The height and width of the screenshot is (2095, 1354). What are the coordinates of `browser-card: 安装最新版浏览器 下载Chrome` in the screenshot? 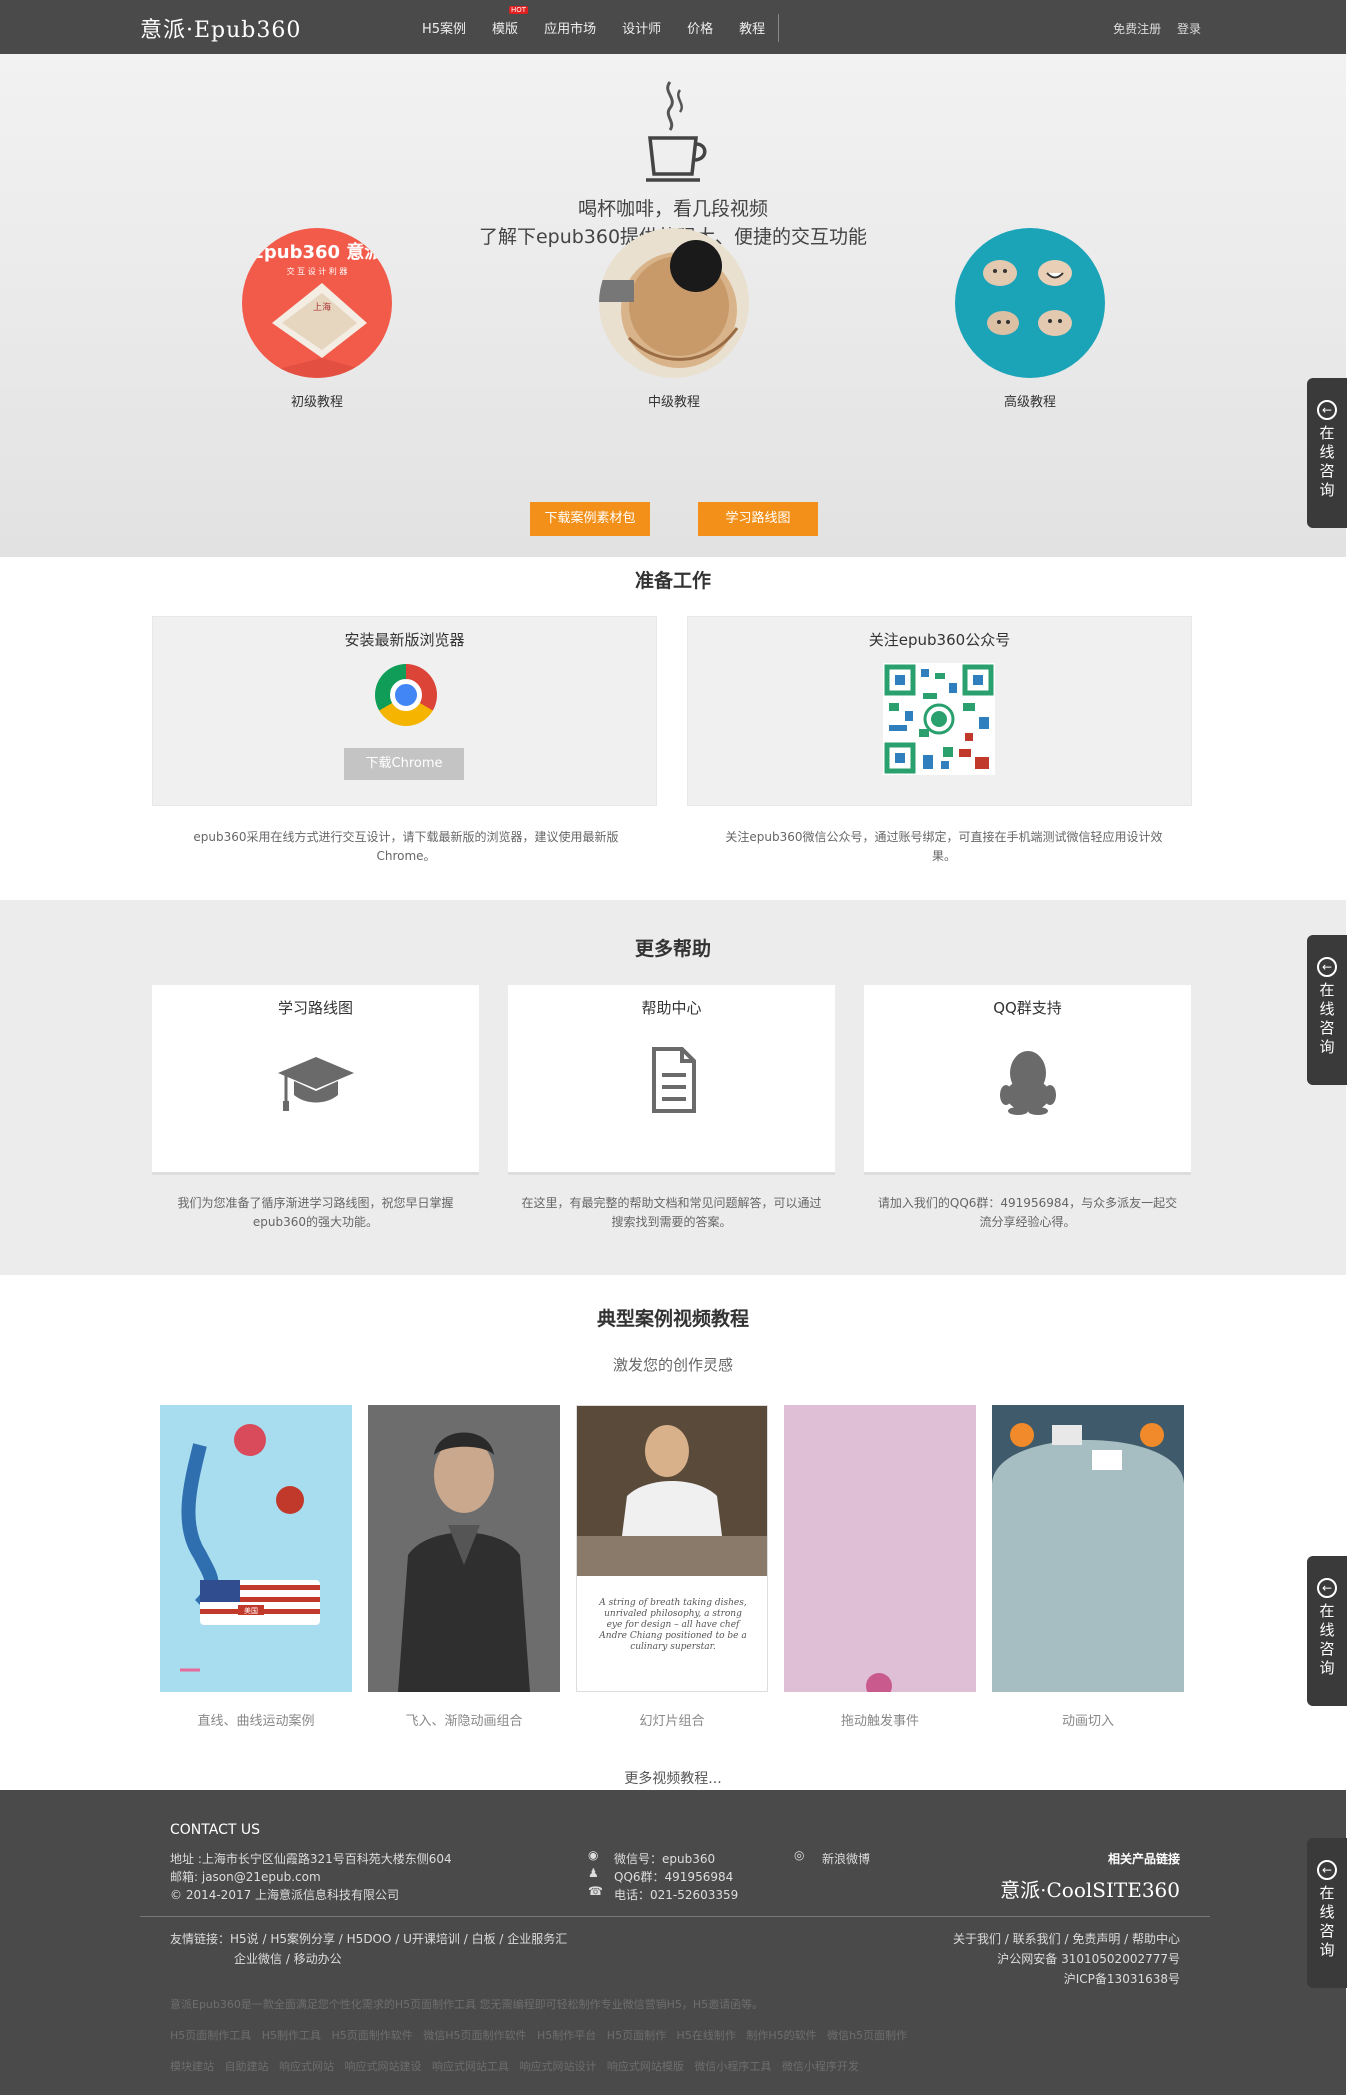 It's located at (404, 711).